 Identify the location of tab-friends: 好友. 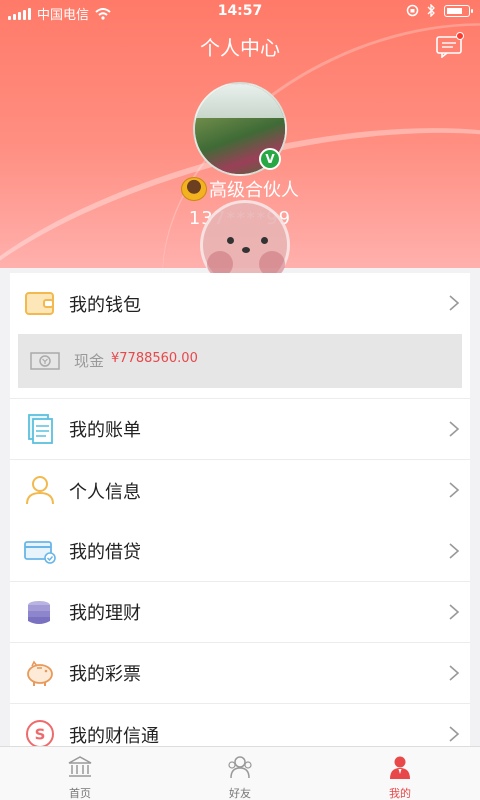
(240, 773).